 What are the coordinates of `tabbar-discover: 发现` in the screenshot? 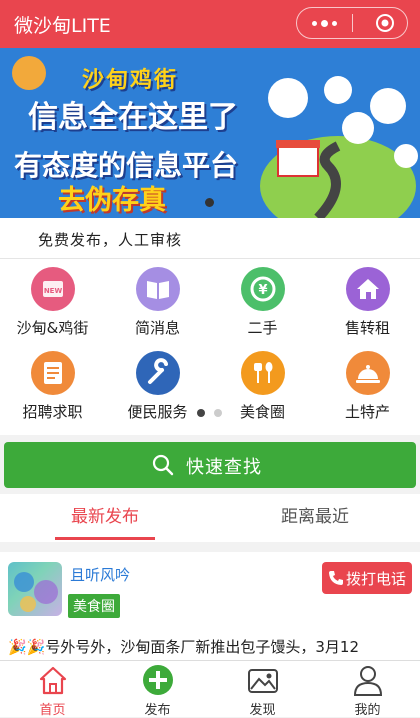 It's located at (262, 689).